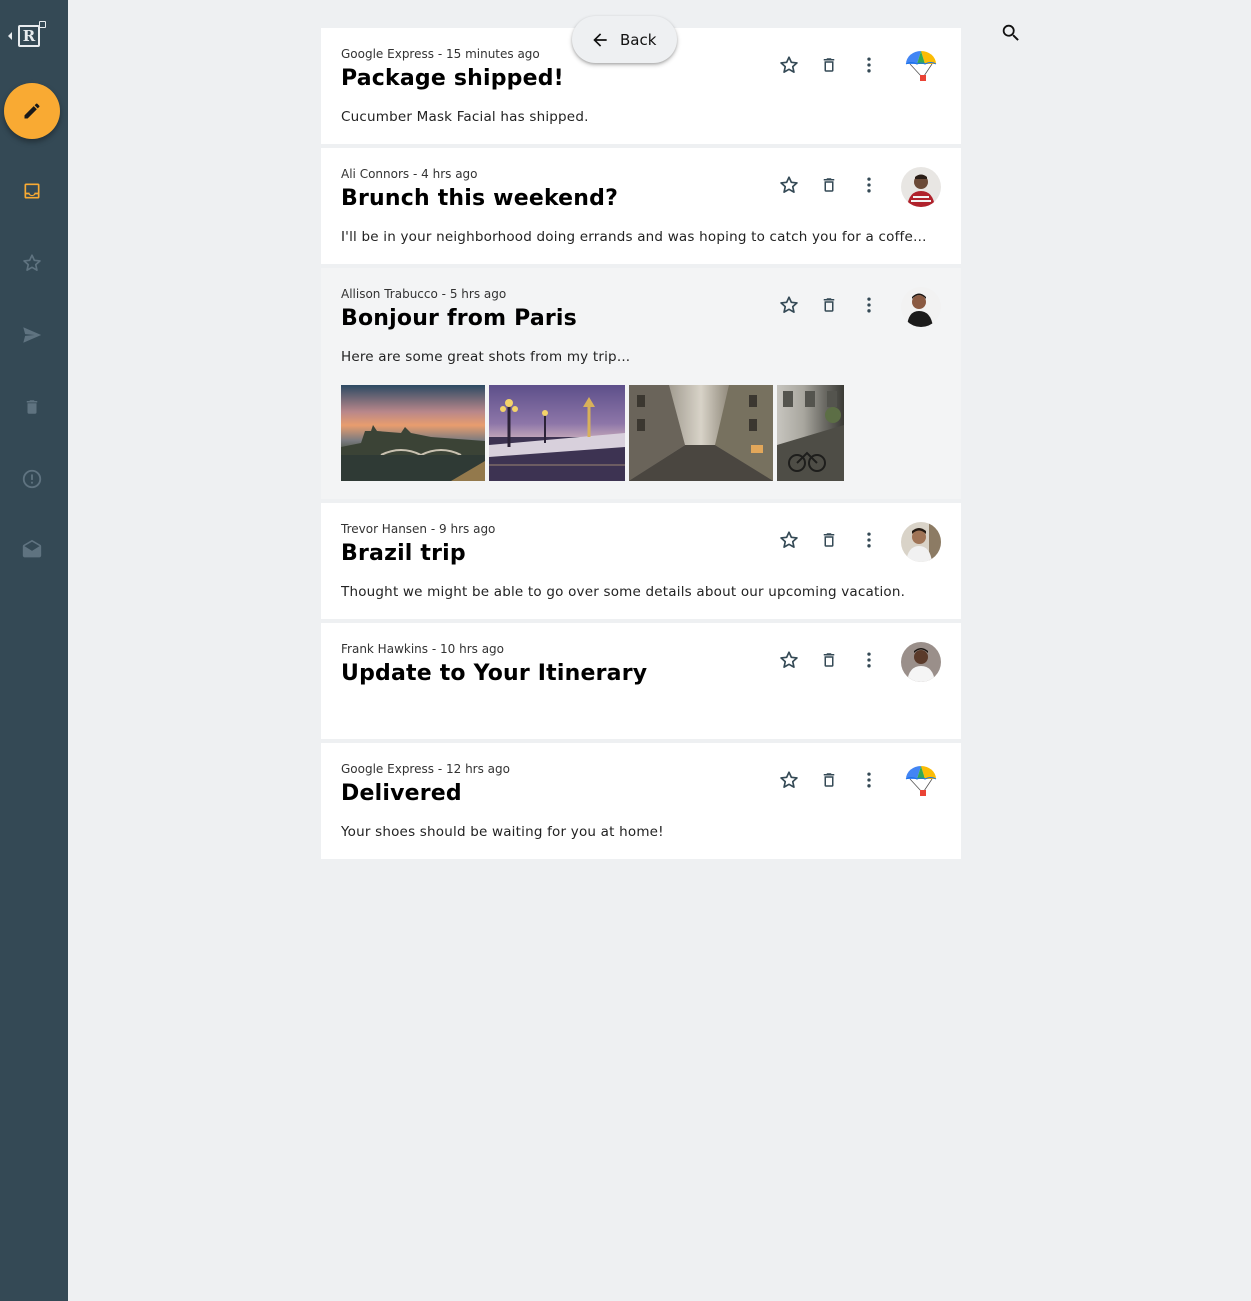 The height and width of the screenshot is (1301, 1251). I want to click on compose-button, so click(32, 111).